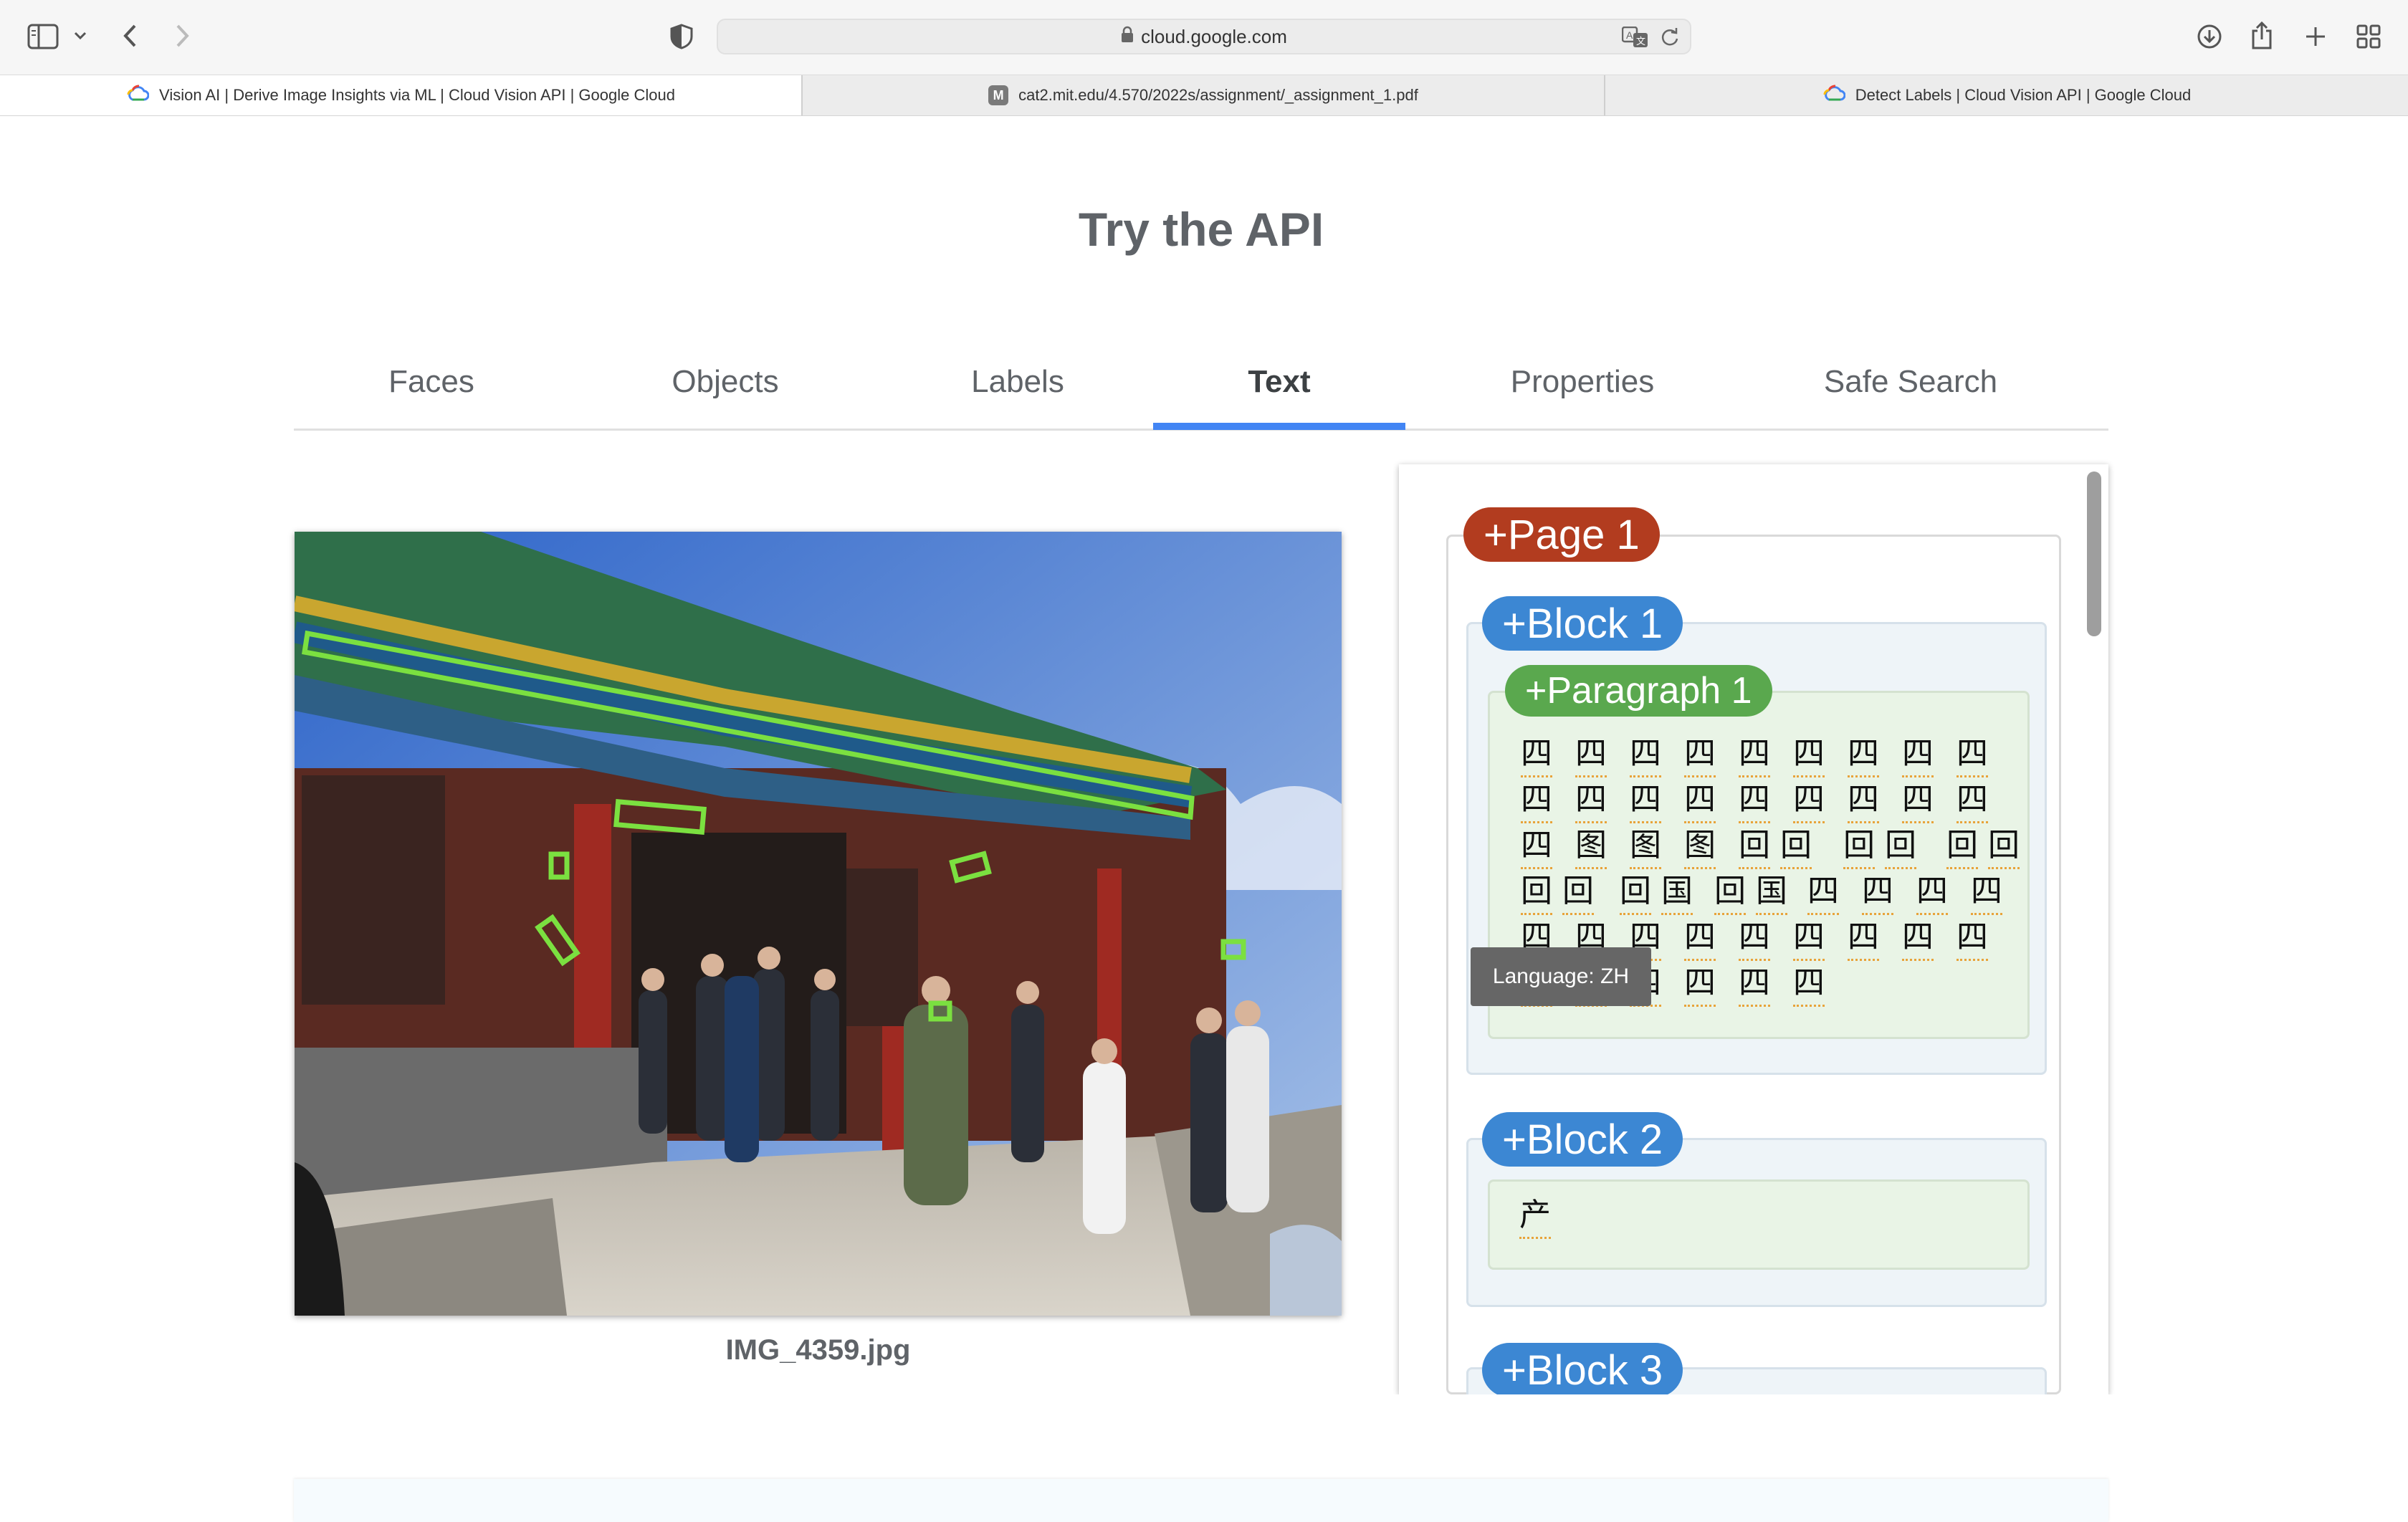 The width and height of the screenshot is (2408, 1522). I want to click on forward-icon, so click(182, 36).